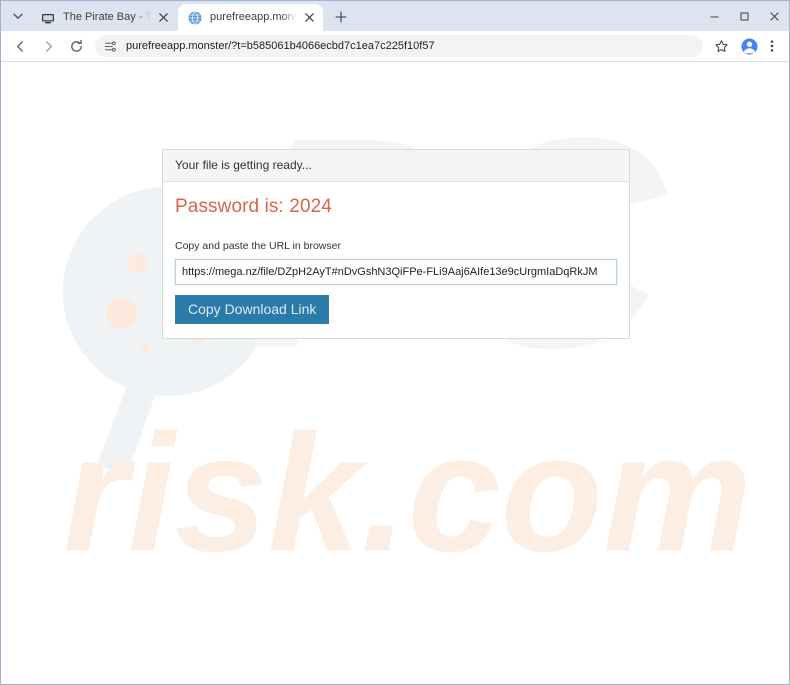 The image size is (790, 685). I want to click on plus-icon, so click(341, 17).